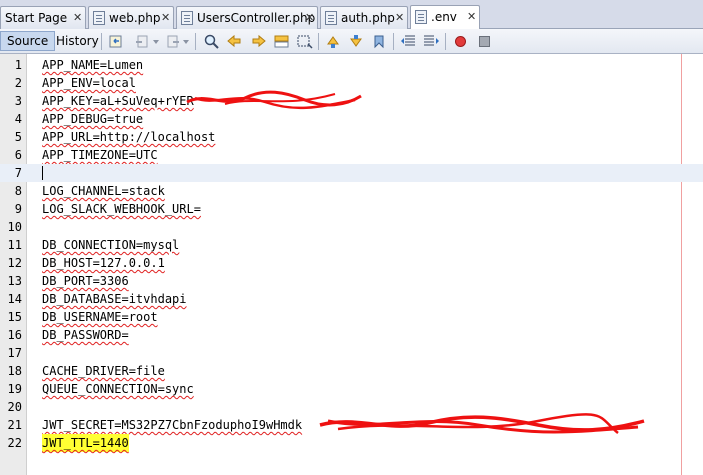 Image resolution: width=703 pixels, height=475 pixels. What do you see at coordinates (18, 65) in the screenshot?
I see `line-number: 1` at bounding box center [18, 65].